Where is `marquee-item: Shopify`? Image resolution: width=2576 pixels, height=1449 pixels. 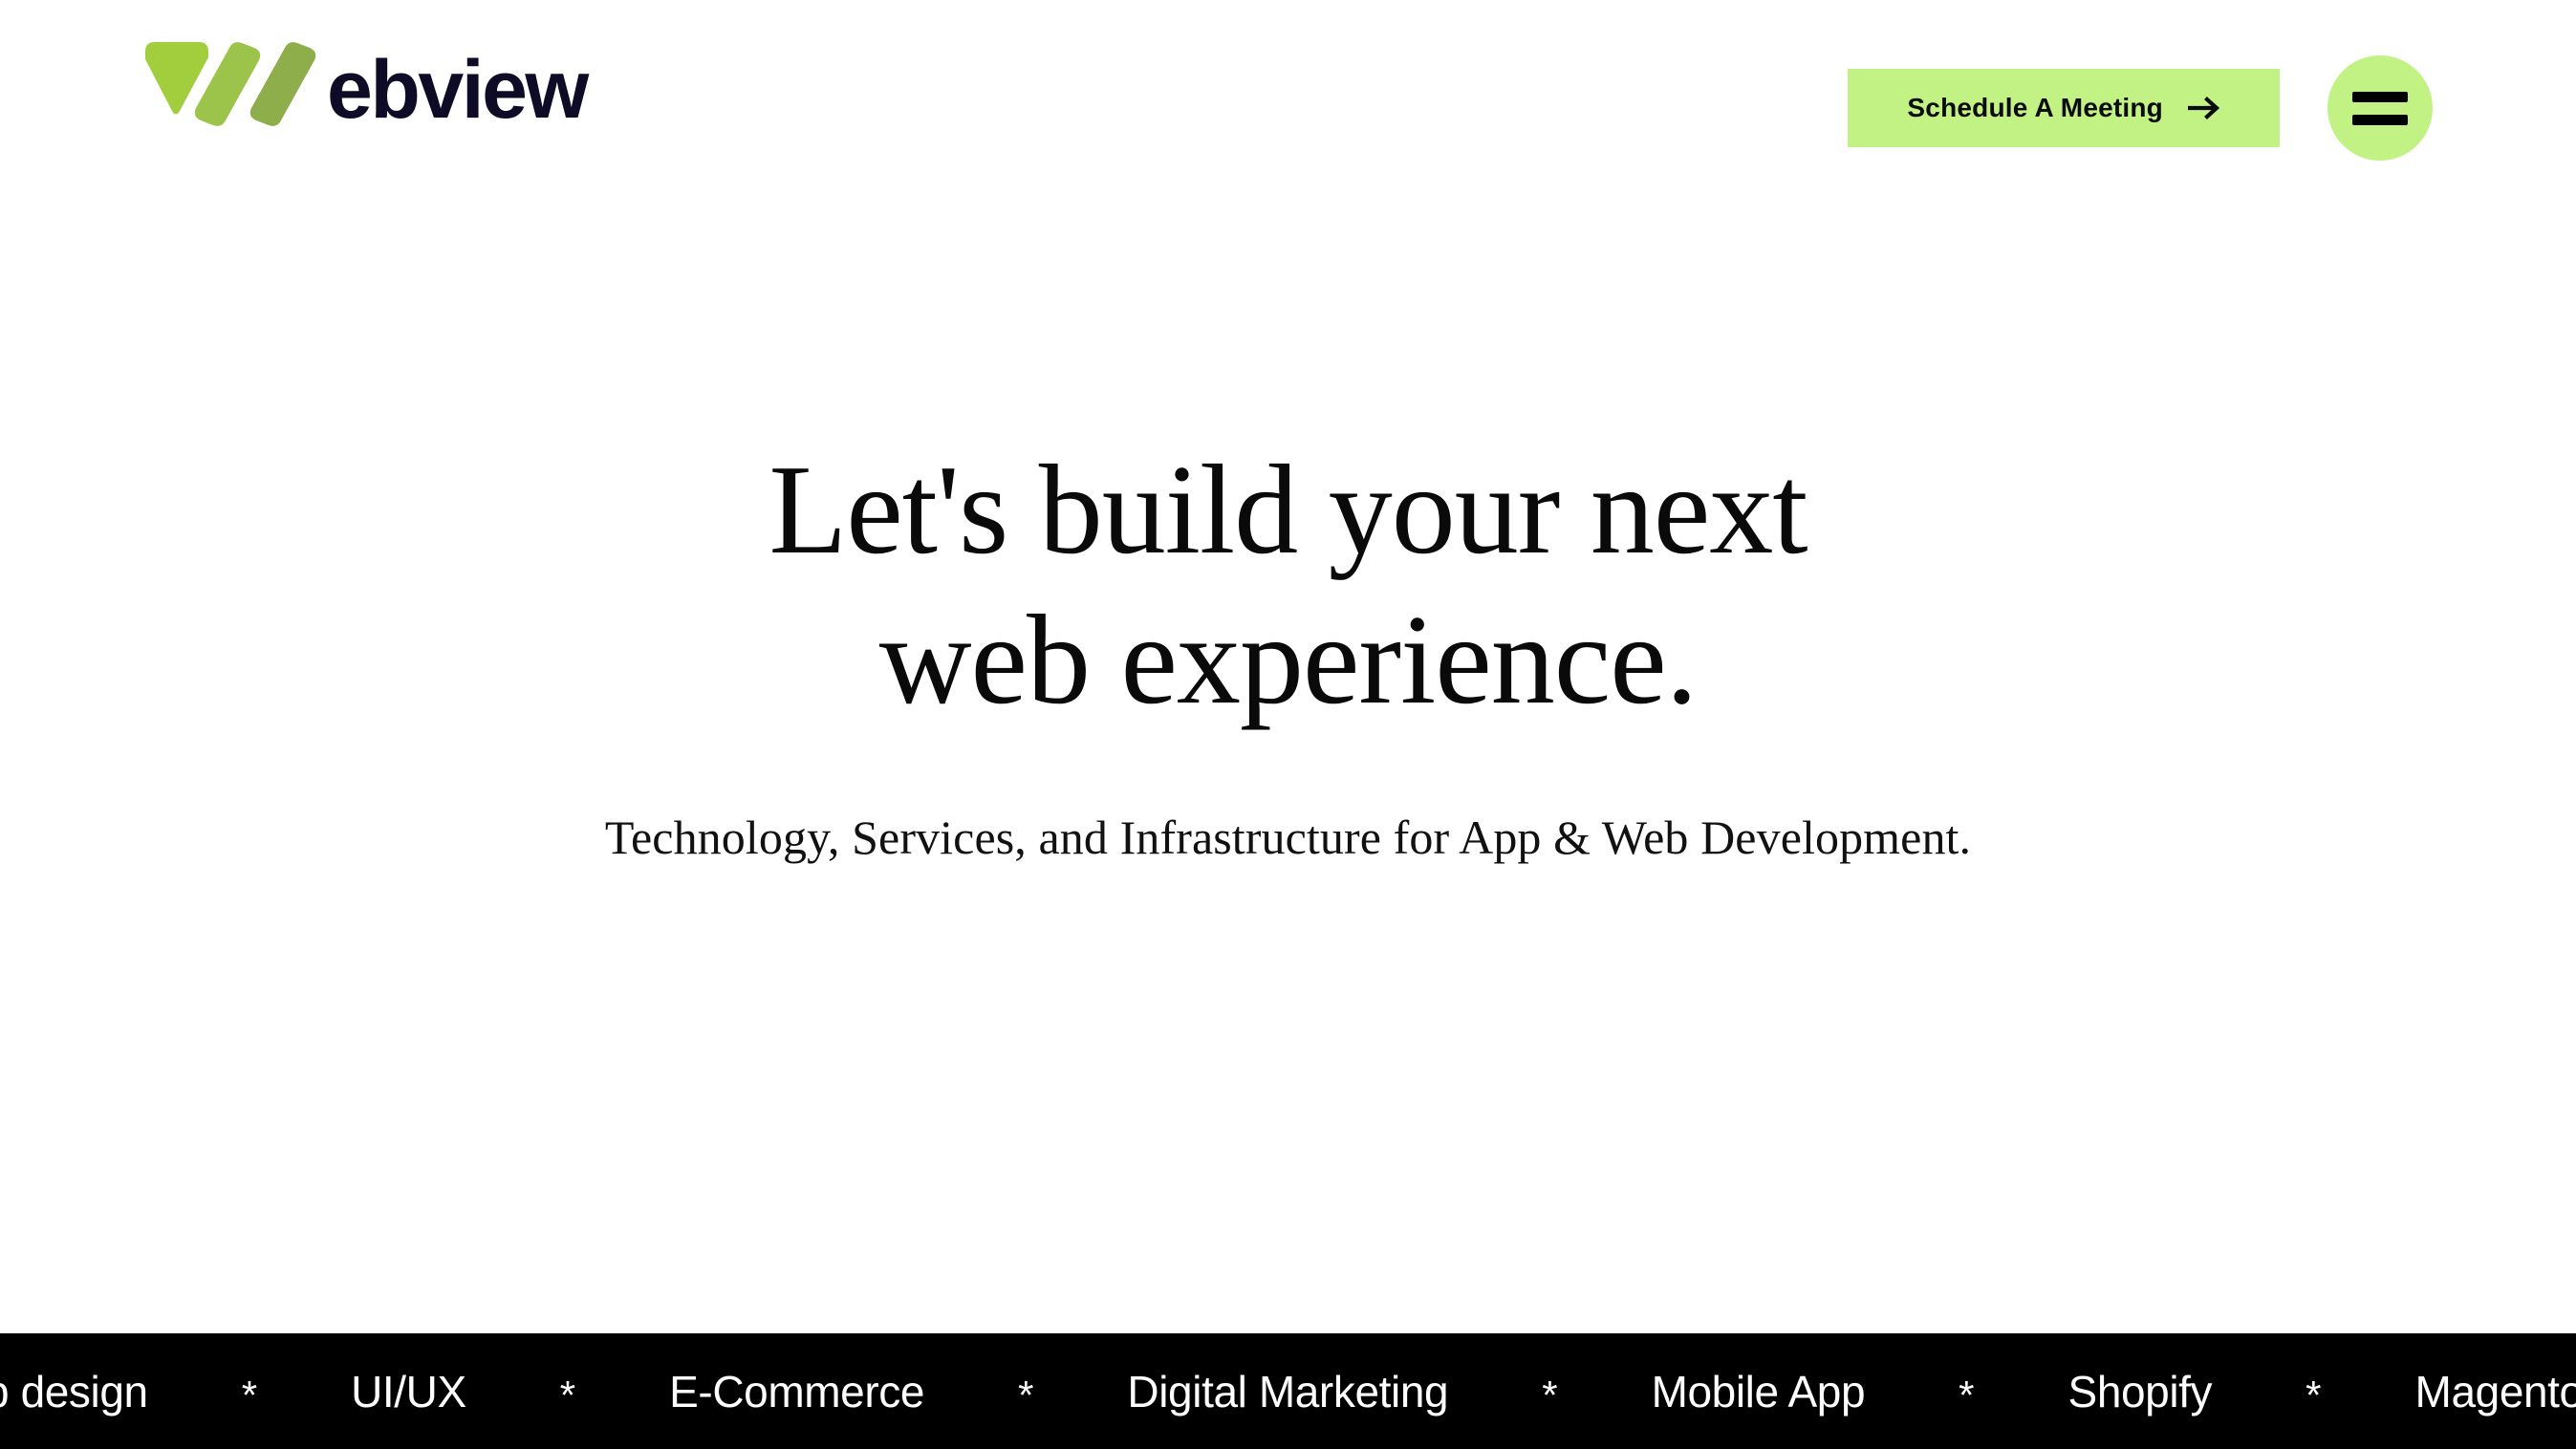 marquee-item: Shopify is located at coordinates (2140, 1391).